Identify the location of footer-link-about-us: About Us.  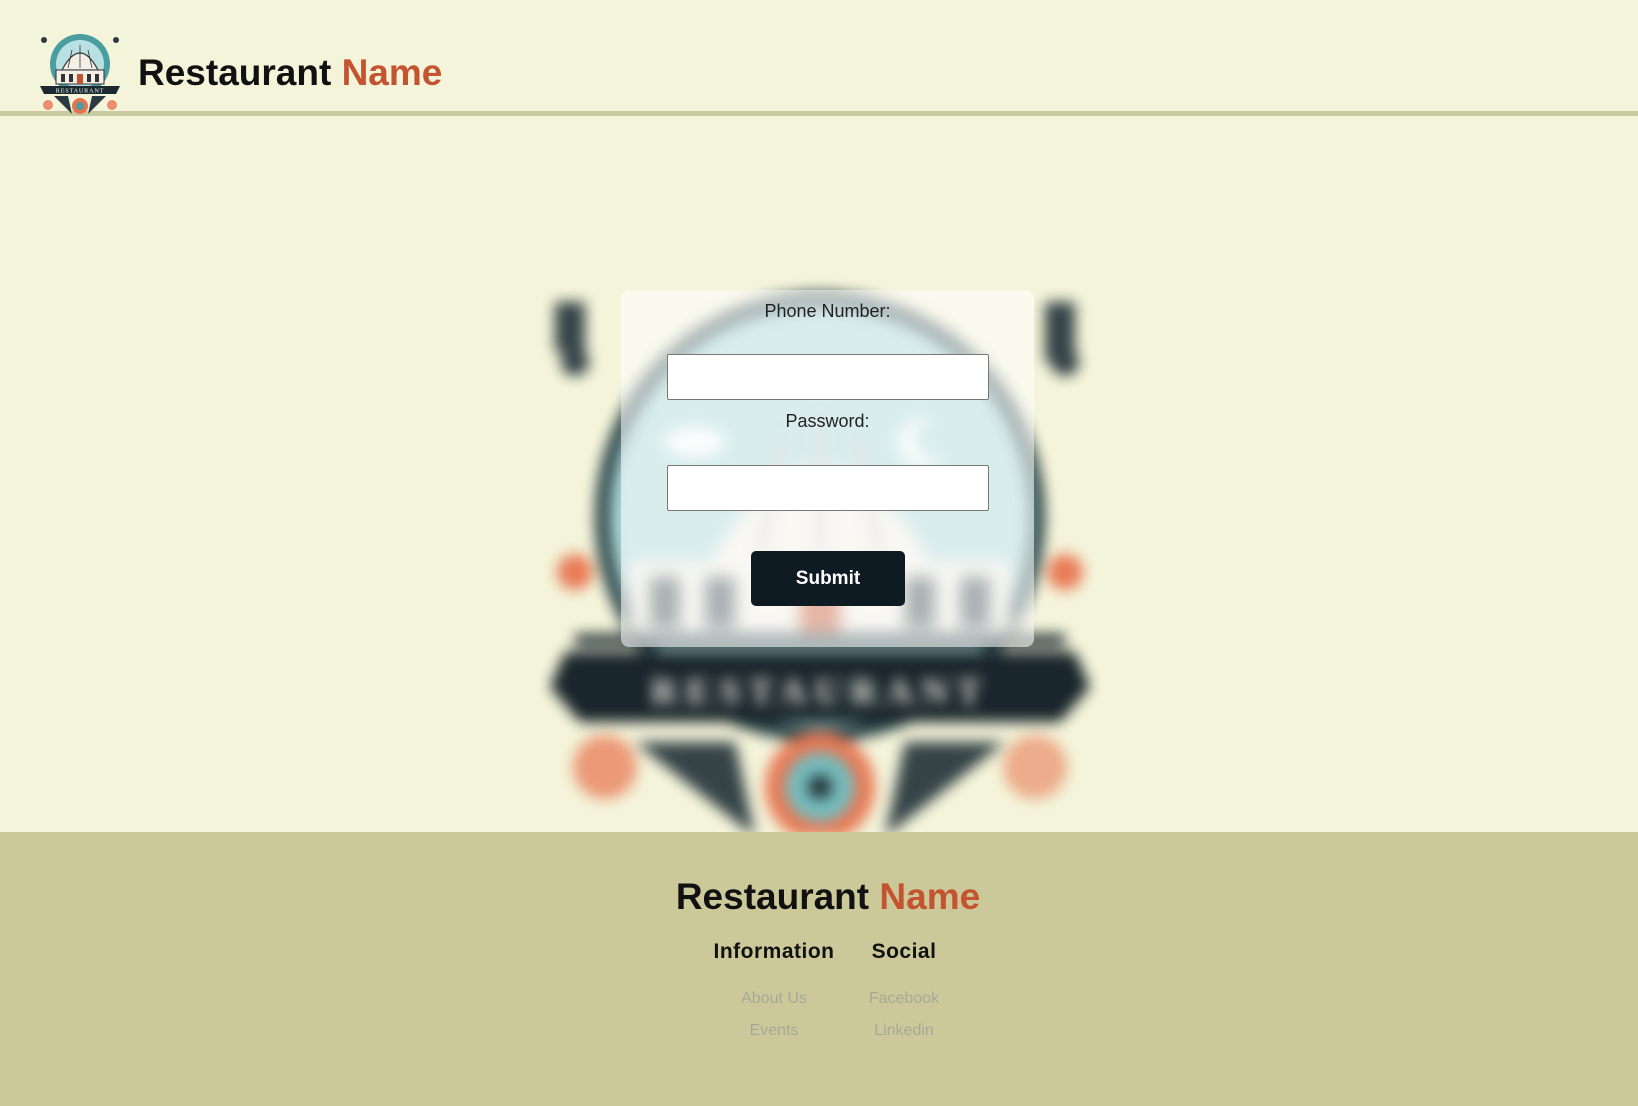
(774, 999).